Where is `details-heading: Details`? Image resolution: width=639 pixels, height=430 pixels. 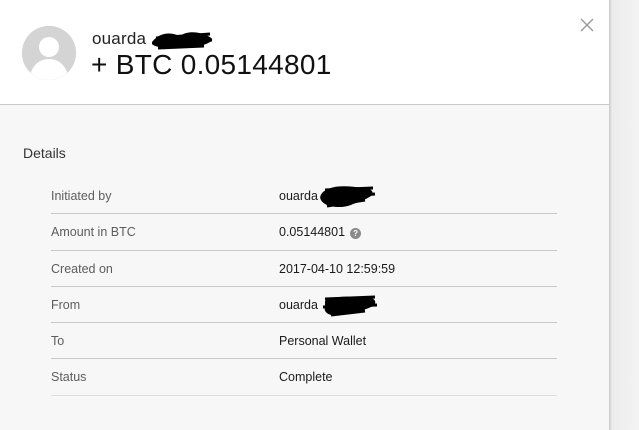
details-heading: Details is located at coordinates (44, 153).